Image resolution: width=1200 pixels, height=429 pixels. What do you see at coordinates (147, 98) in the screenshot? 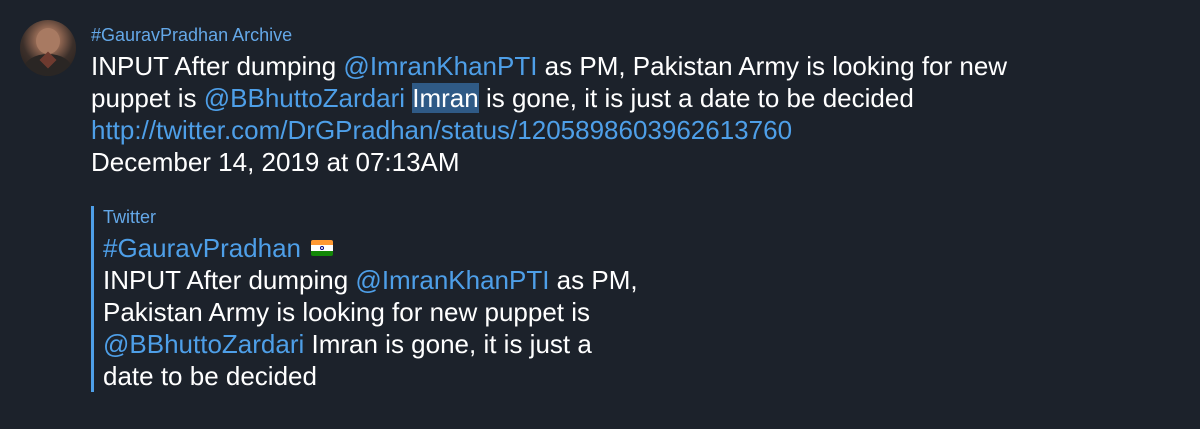
I see `message-line2-prefix: puppet is` at bounding box center [147, 98].